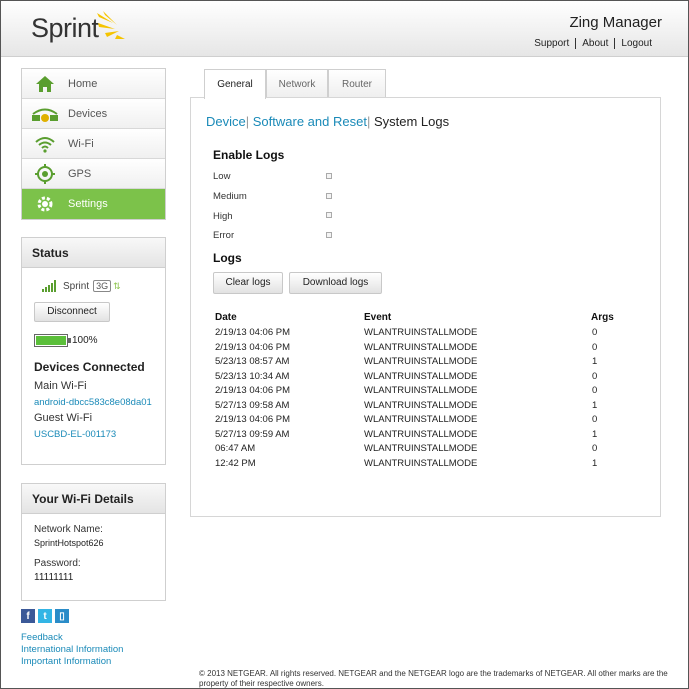  I want to click on sprint-logo: Sprint, so click(78, 27).